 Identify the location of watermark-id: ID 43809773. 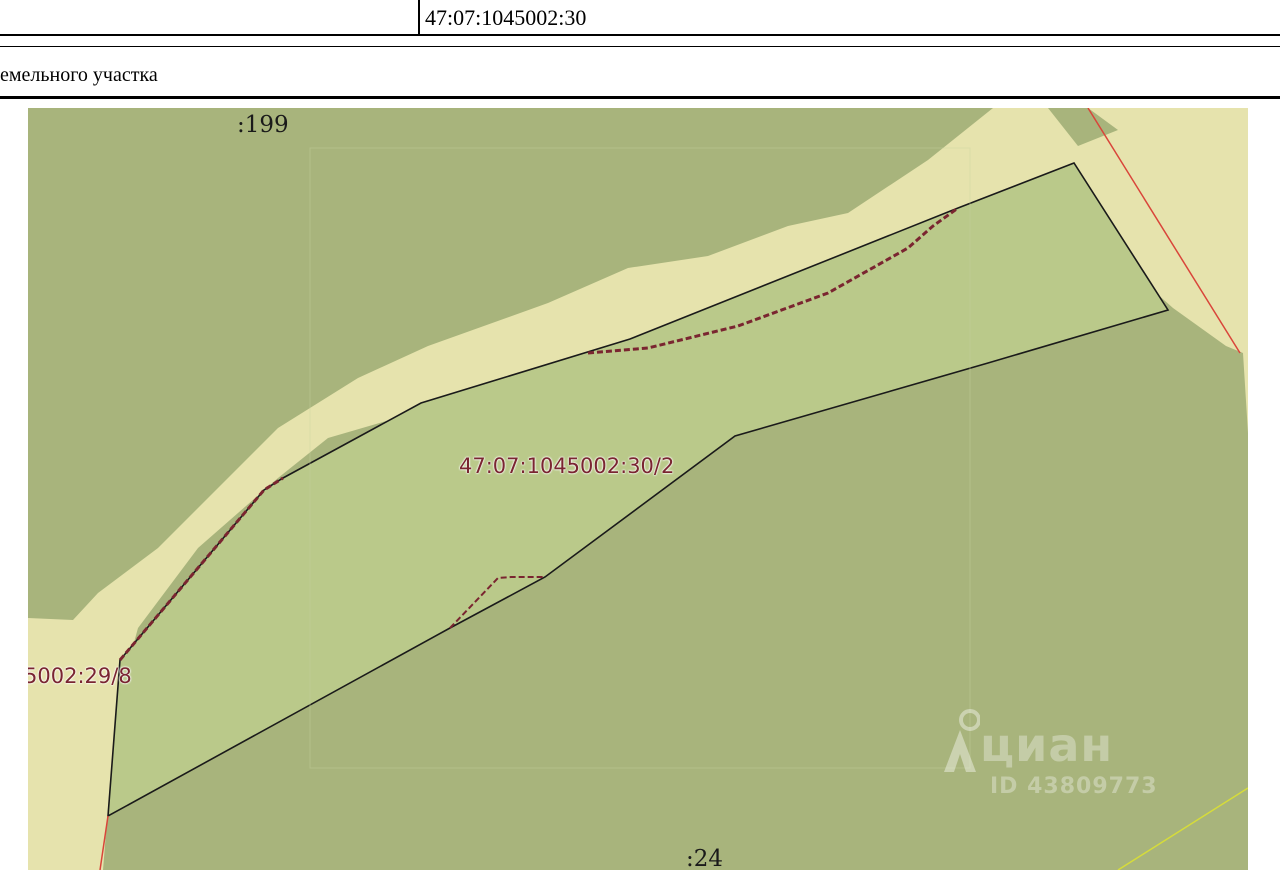
(1074, 786).